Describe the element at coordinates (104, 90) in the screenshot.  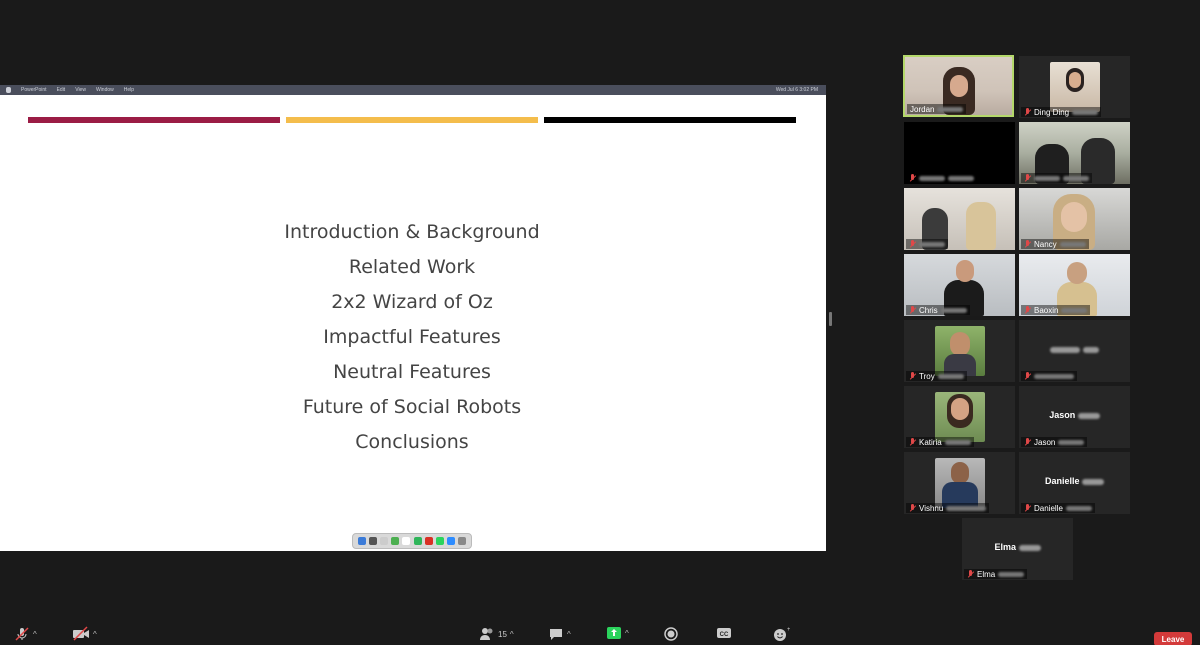
I see `menu-window: Window` at that location.